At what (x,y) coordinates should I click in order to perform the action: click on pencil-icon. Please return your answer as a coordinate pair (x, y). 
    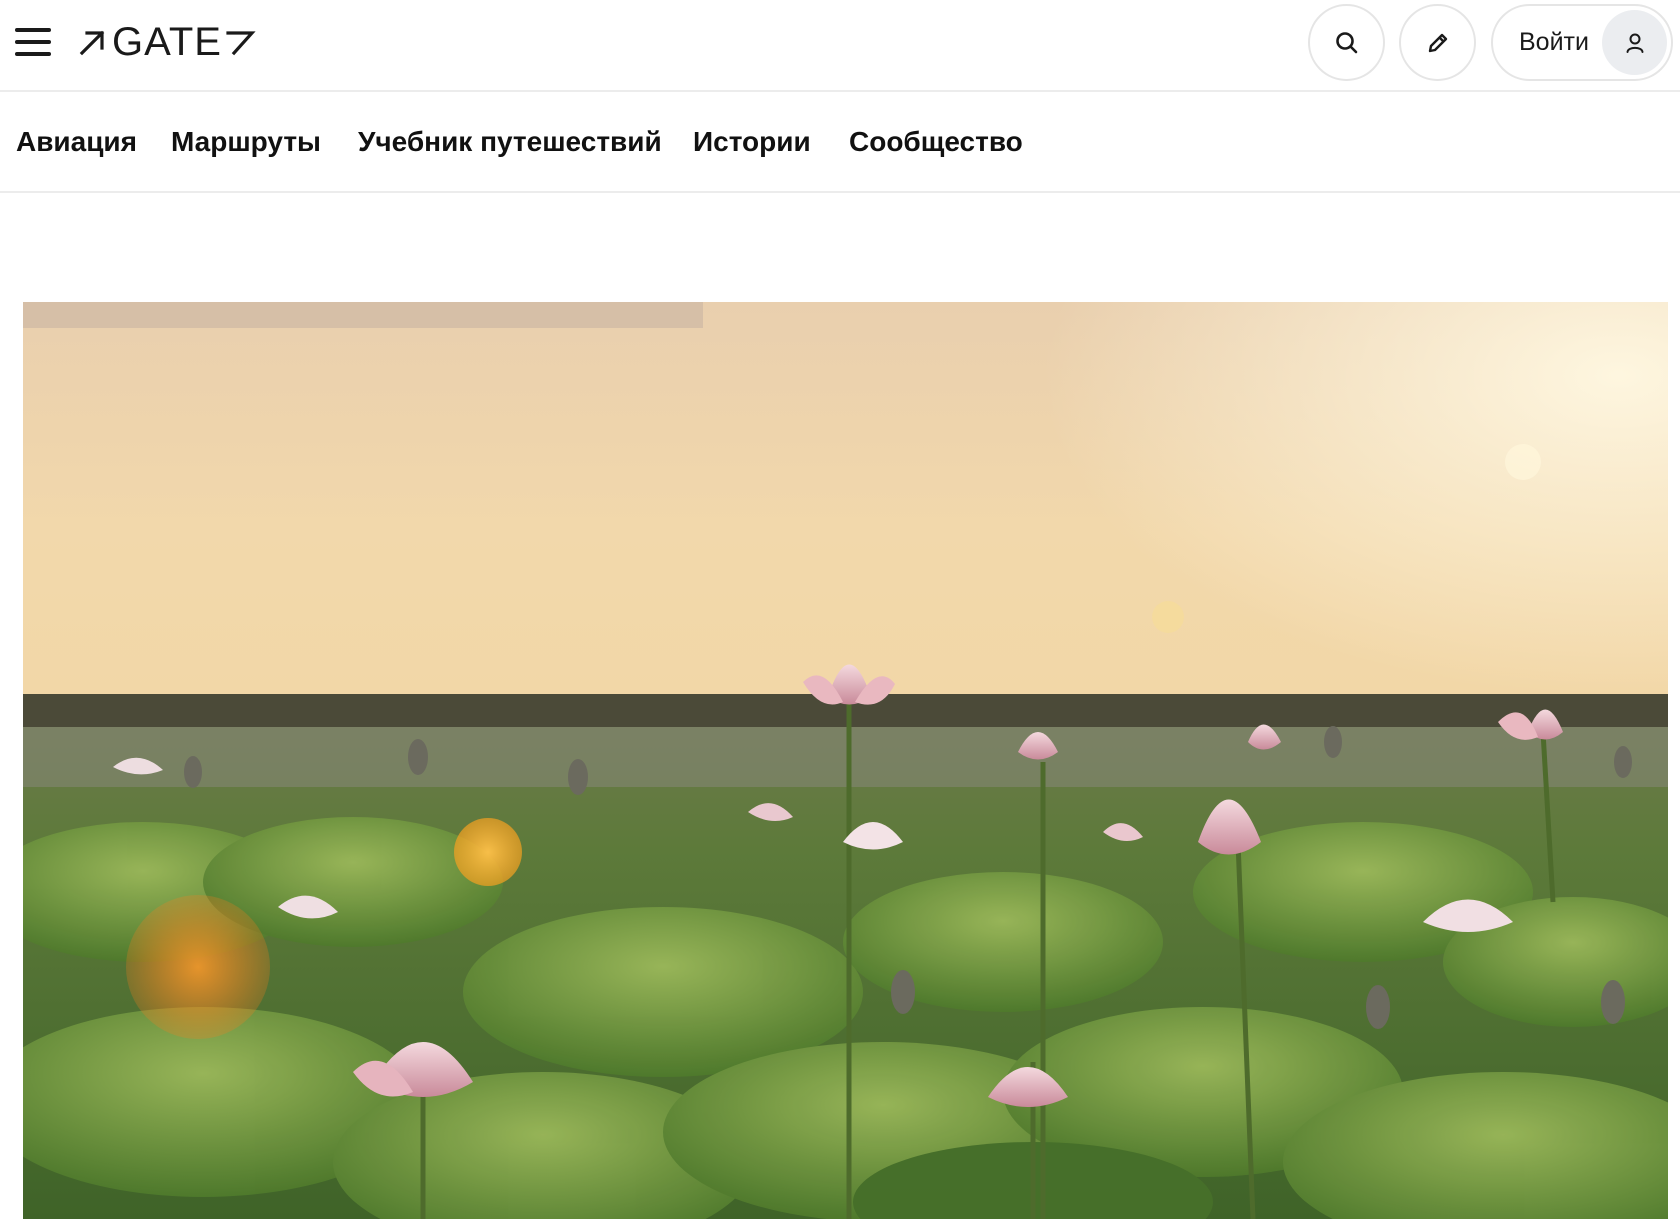
    Looking at the image, I should click on (1437, 42).